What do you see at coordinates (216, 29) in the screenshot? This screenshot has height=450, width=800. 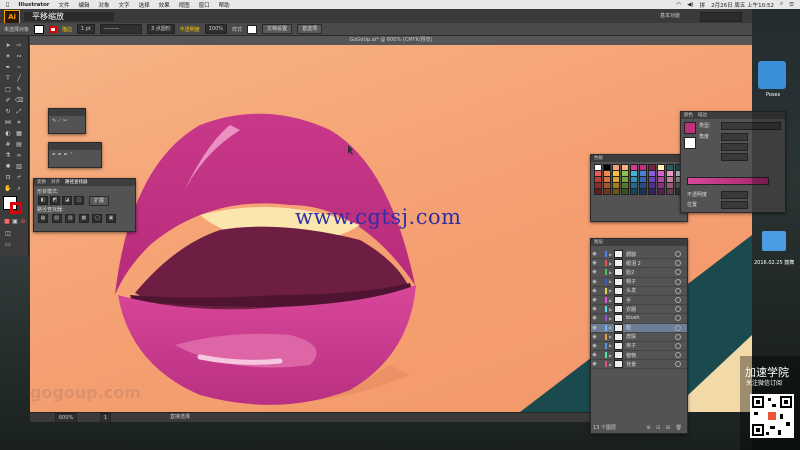 I see `opacity-field: 100%` at bounding box center [216, 29].